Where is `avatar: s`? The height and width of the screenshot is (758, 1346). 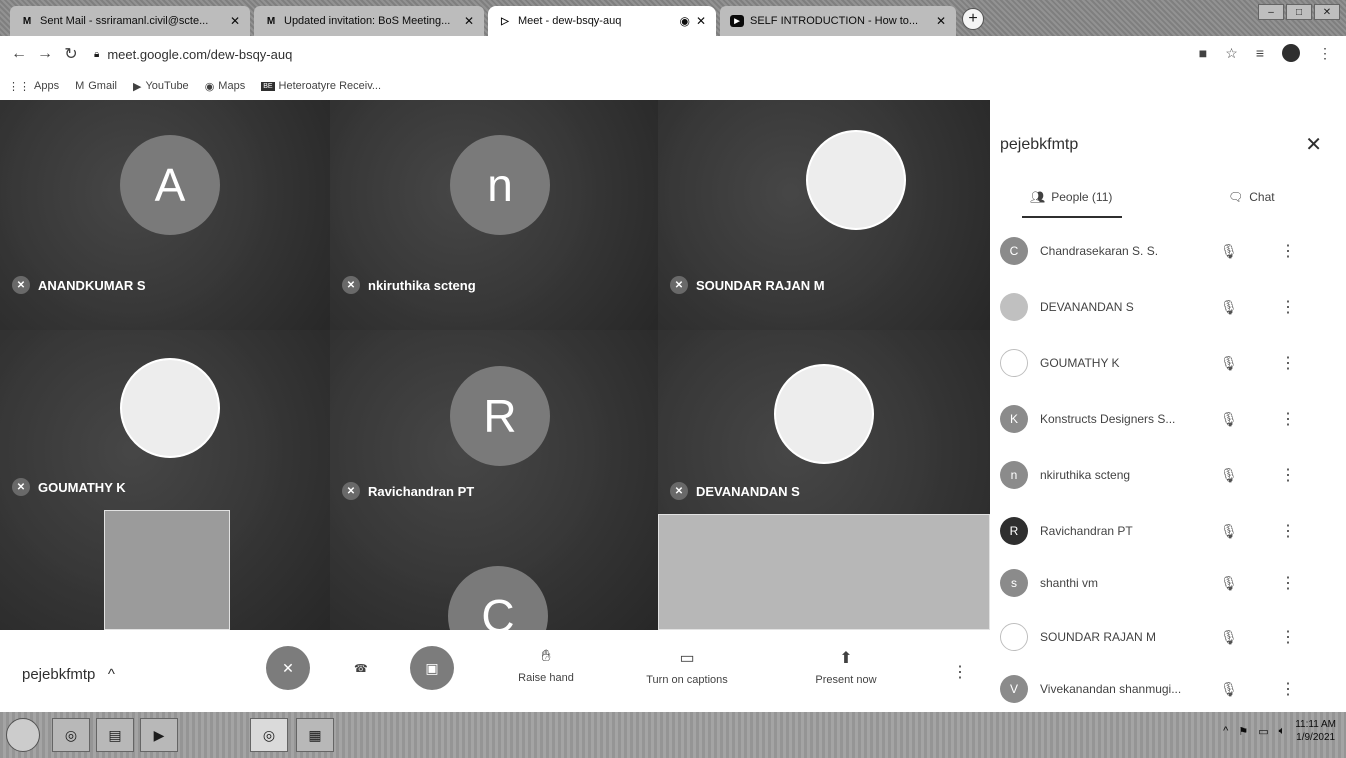 avatar: s is located at coordinates (1014, 583).